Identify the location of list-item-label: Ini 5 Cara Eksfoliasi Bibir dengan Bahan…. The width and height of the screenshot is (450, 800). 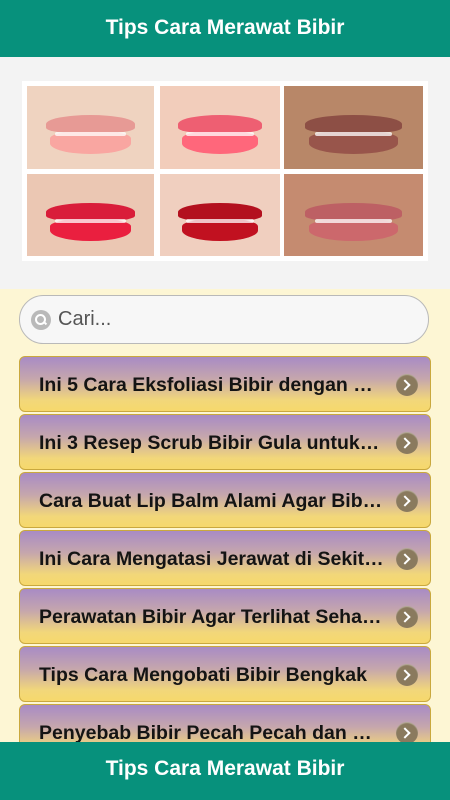
(211, 385).